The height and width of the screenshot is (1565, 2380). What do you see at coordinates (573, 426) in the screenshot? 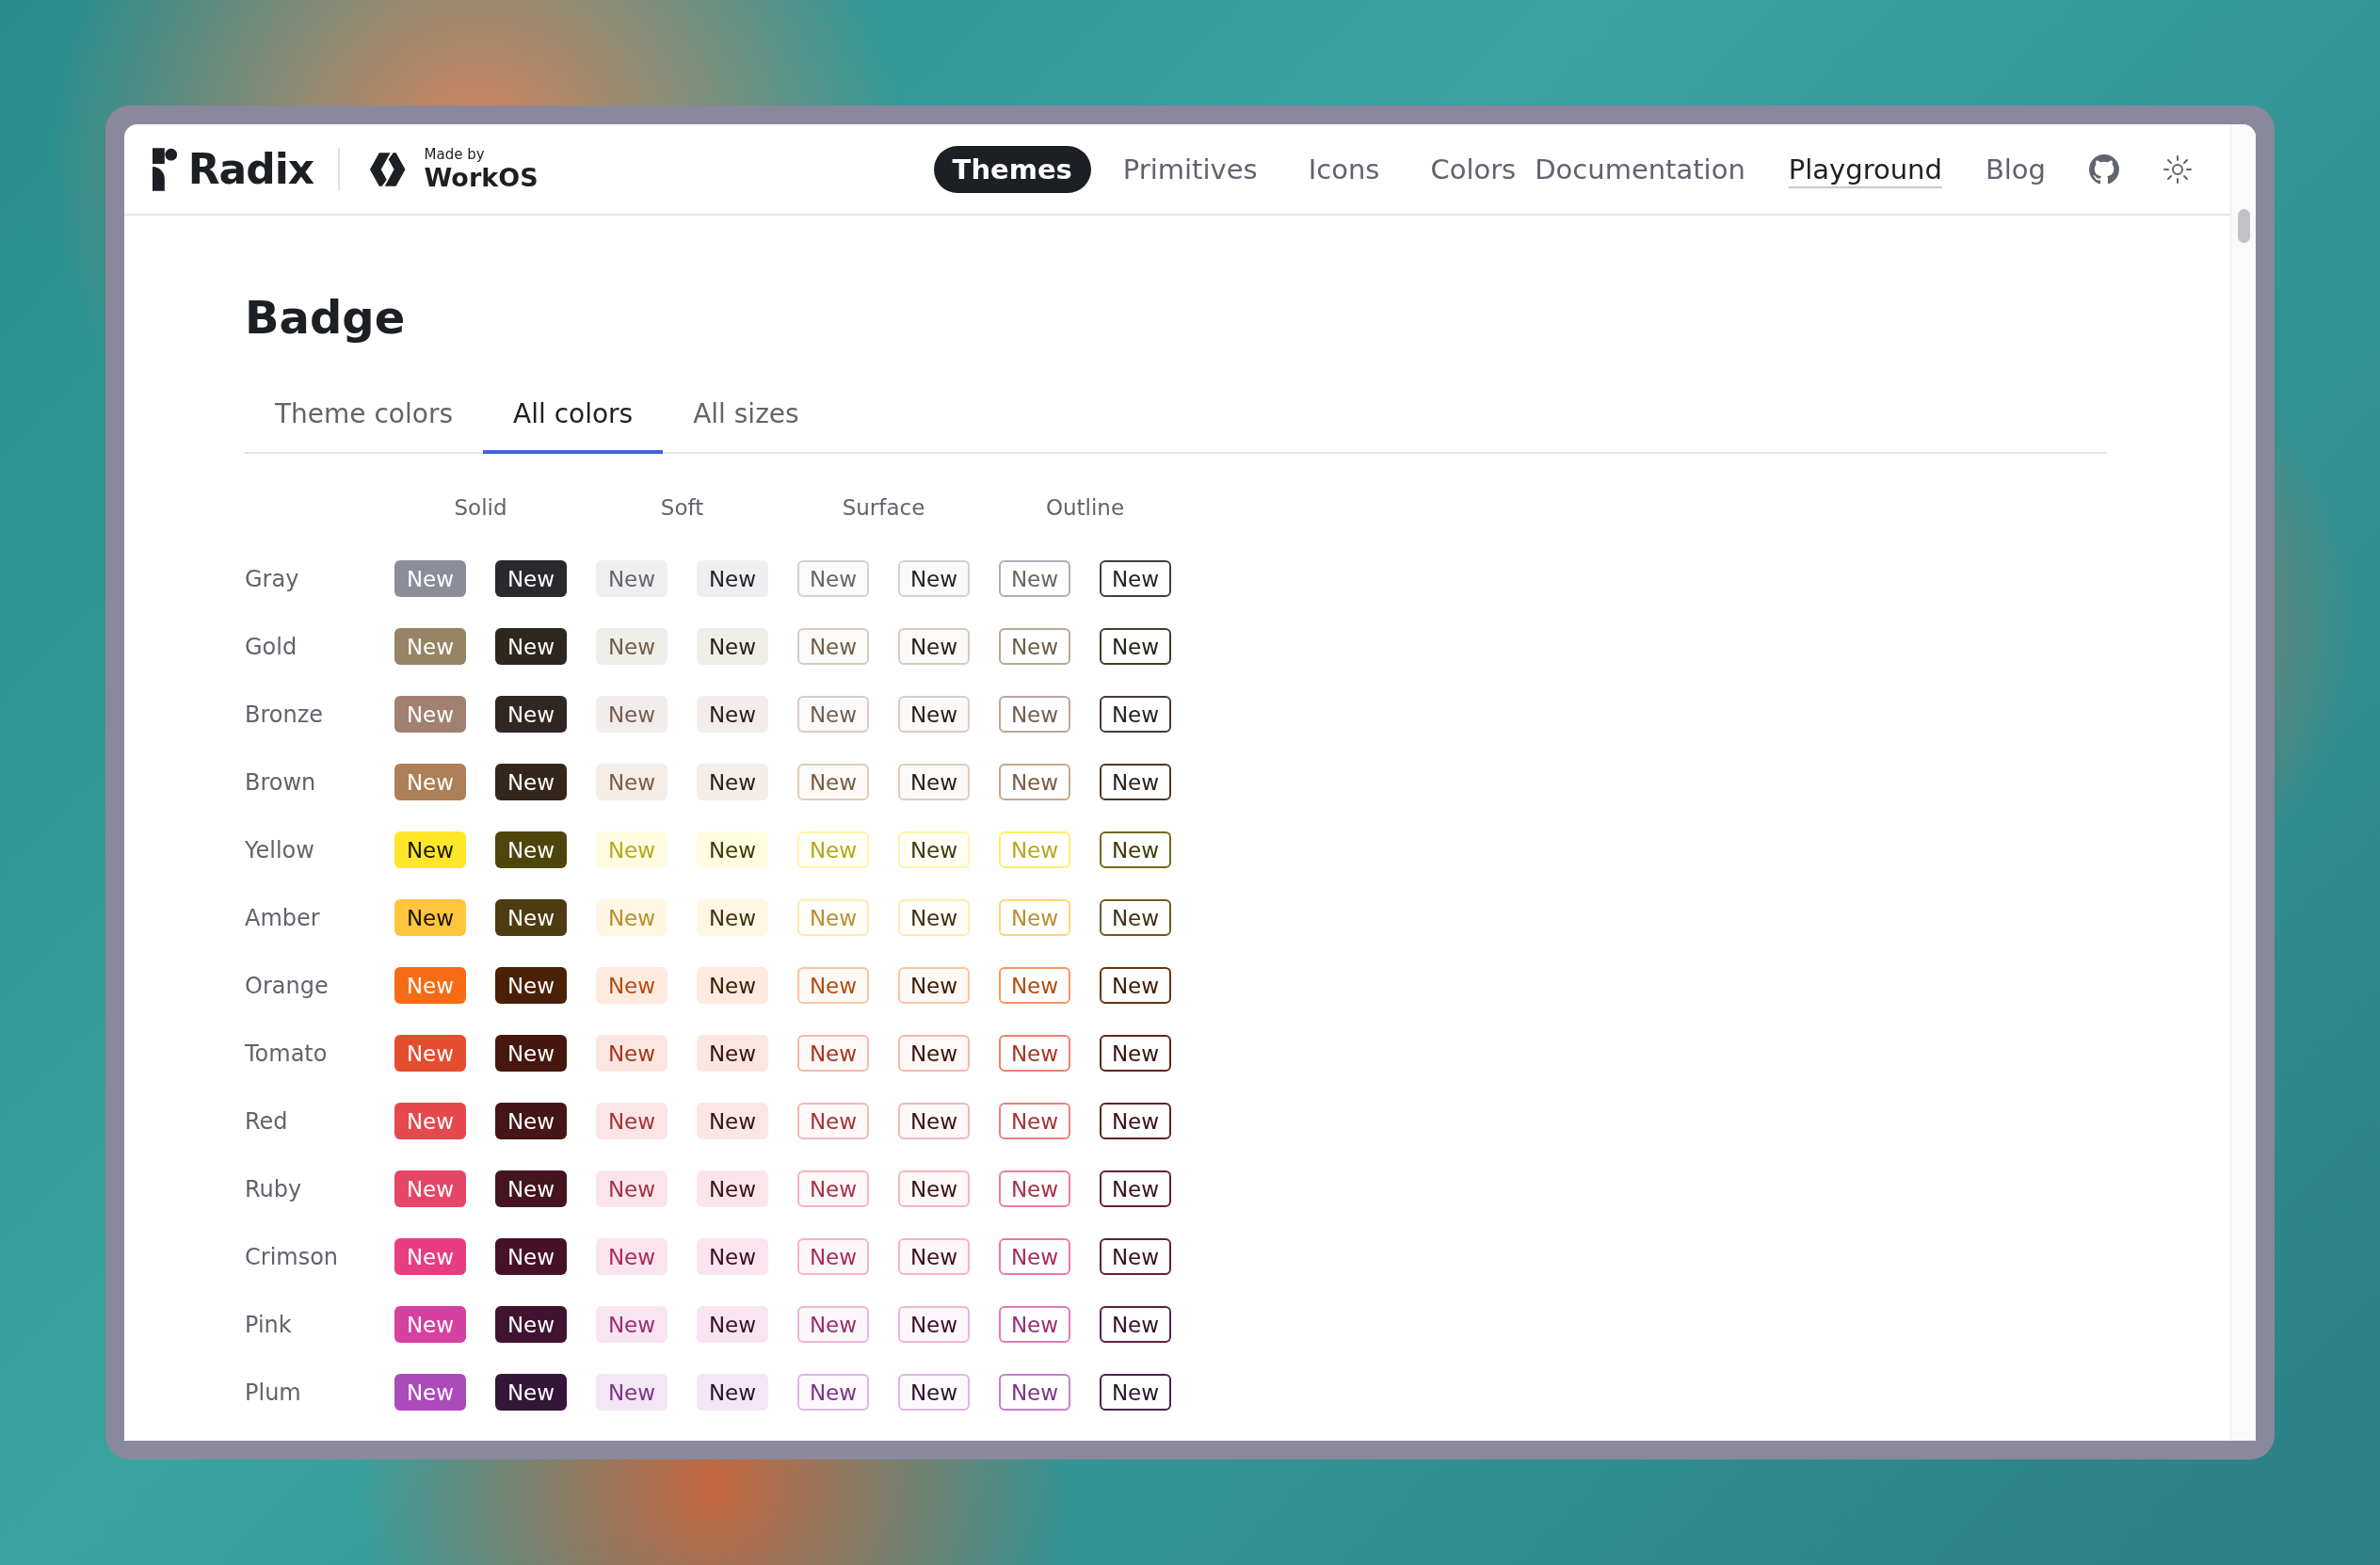
I see `tab: All colors` at bounding box center [573, 426].